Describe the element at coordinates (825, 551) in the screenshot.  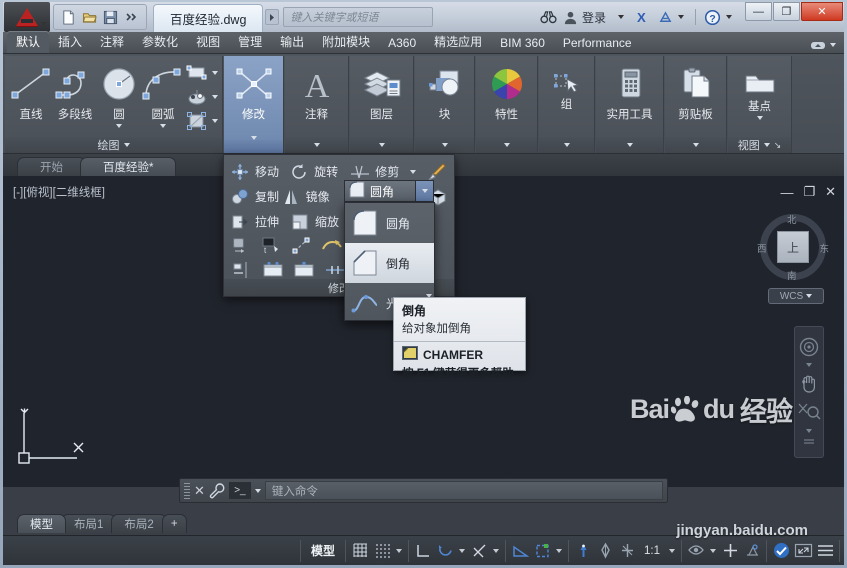
I see `hamburger-icon` at that location.